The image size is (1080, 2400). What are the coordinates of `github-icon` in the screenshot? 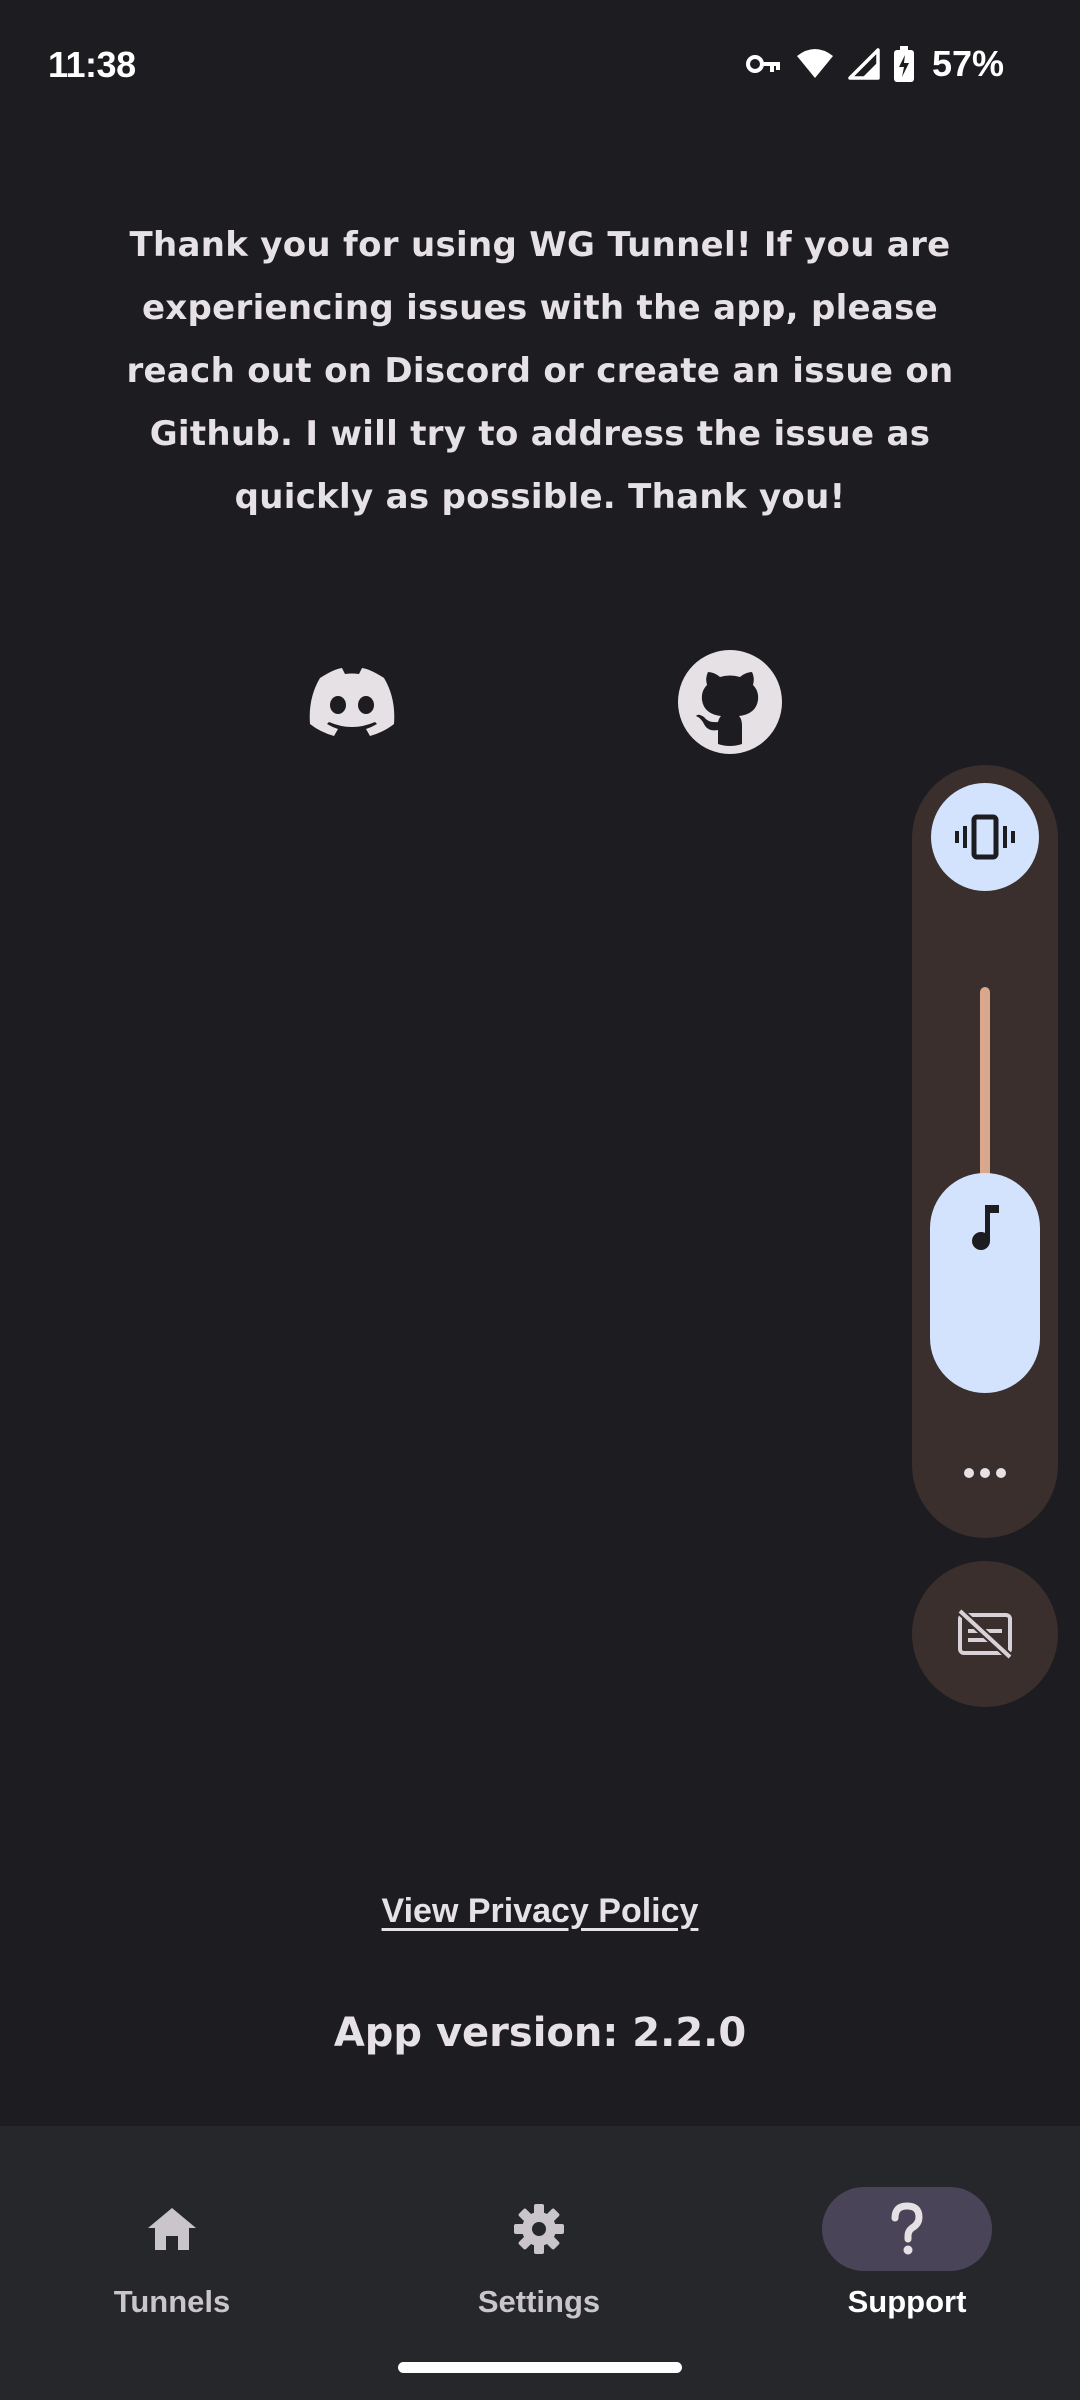 It's located at (730, 702).